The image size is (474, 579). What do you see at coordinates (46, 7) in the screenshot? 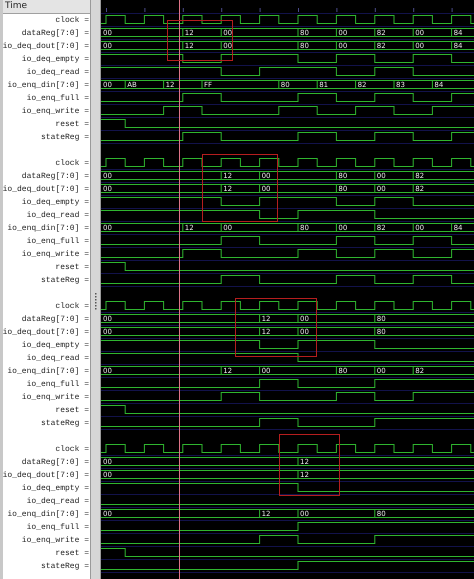
I see `time-header: Time` at bounding box center [46, 7].